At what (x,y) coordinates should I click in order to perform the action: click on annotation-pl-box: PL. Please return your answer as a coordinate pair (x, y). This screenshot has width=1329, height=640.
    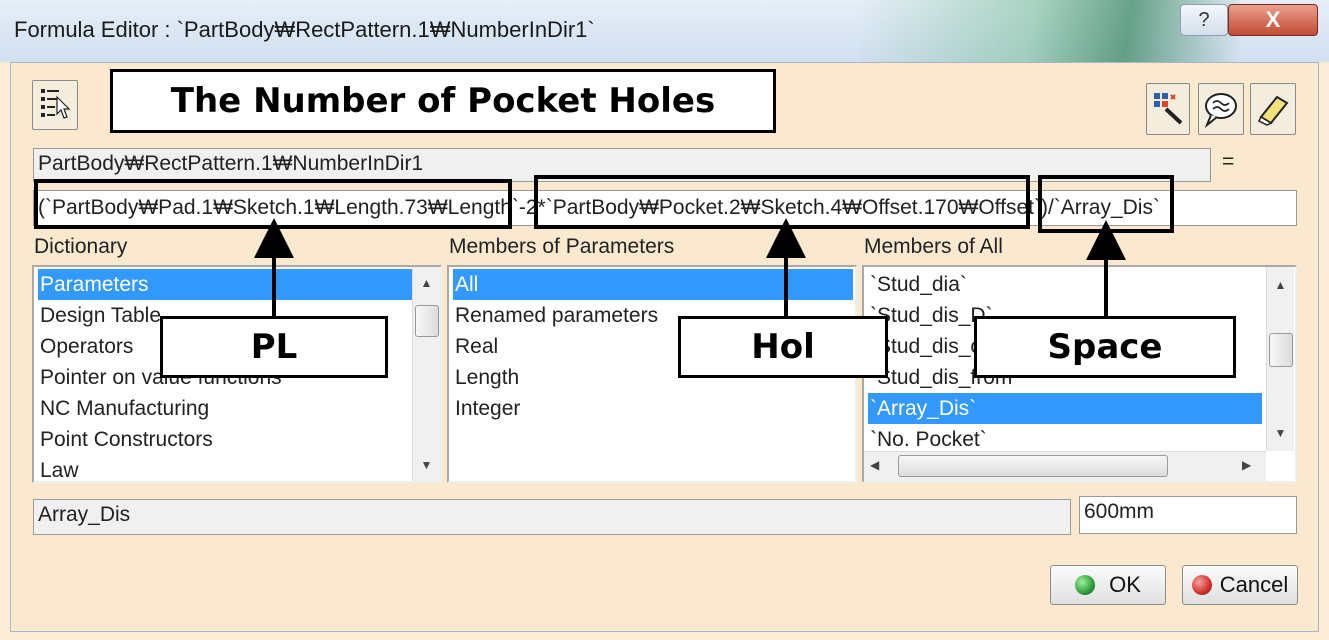
    Looking at the image, I should click on (274, 347).